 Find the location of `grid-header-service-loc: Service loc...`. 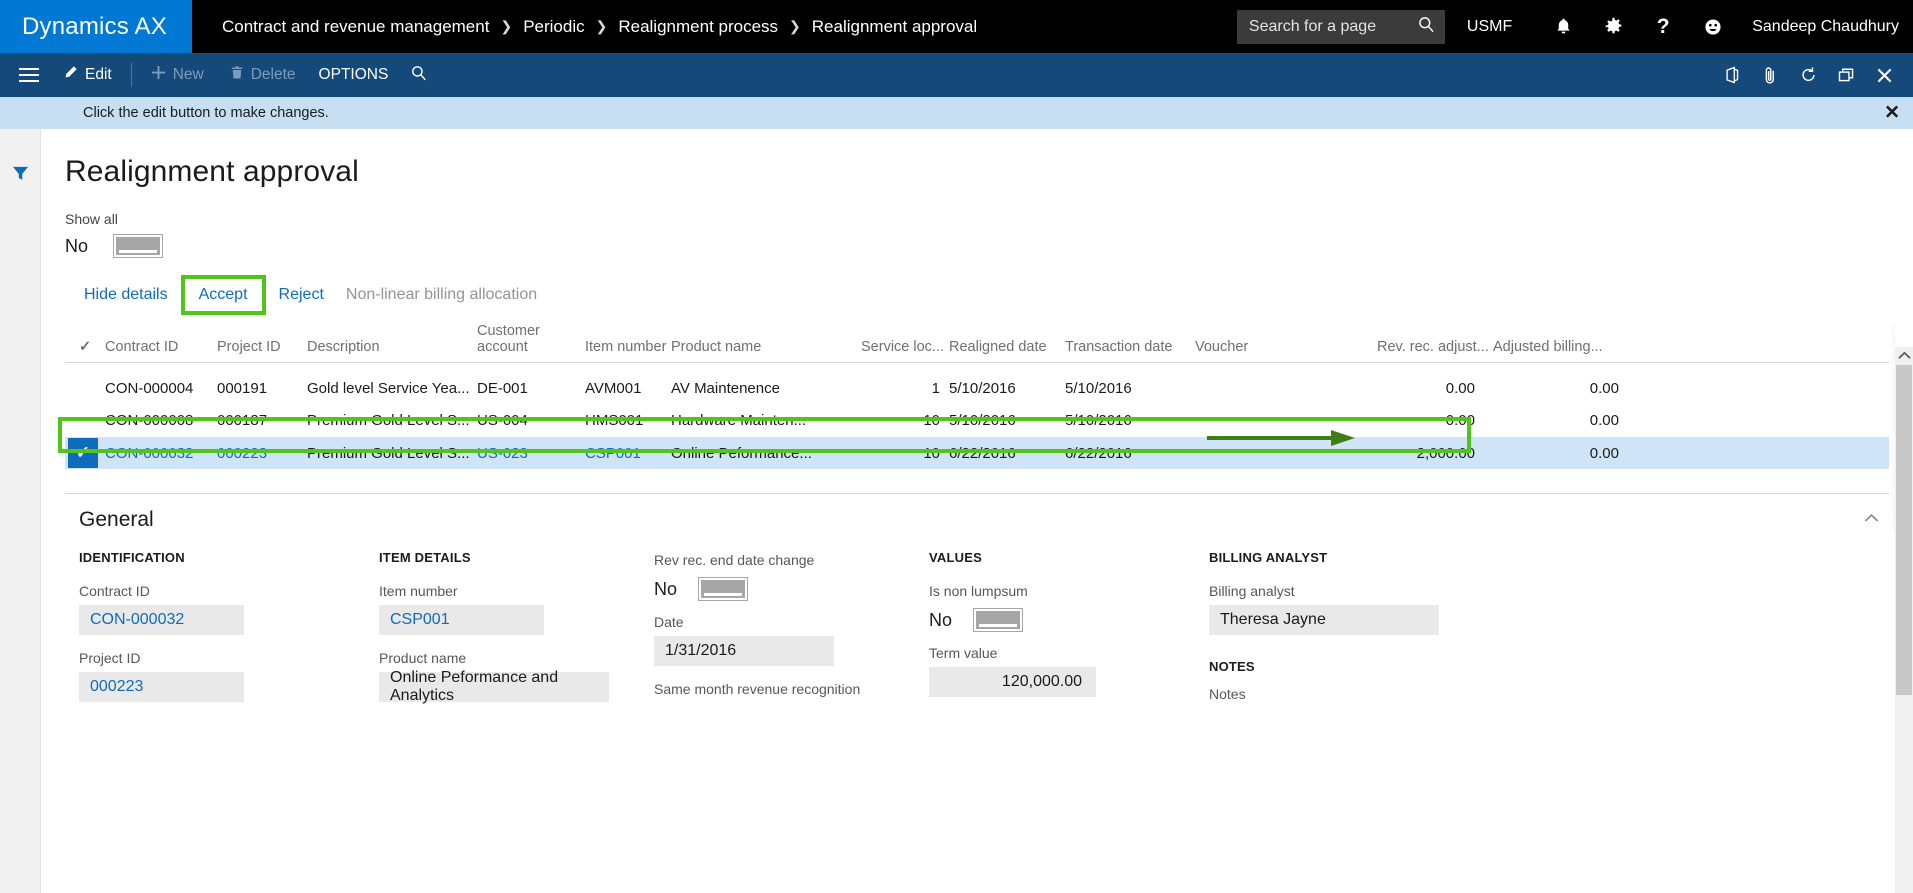

grid-header-service-loc: Service loc... is located at coordinates (905, 347).